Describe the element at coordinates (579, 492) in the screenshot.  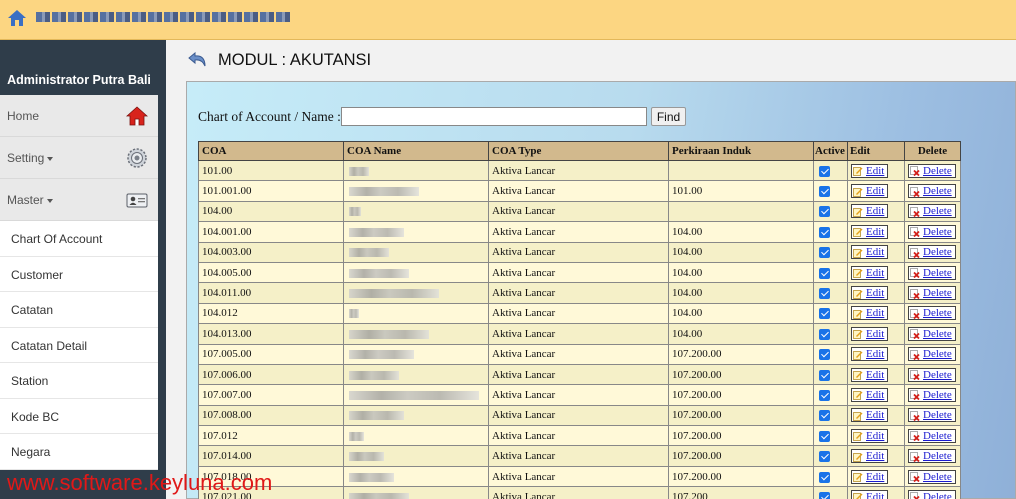
I see `table-row: 107.021.00 Aktiva Lancar 107.200 Edit Delete` at that location.